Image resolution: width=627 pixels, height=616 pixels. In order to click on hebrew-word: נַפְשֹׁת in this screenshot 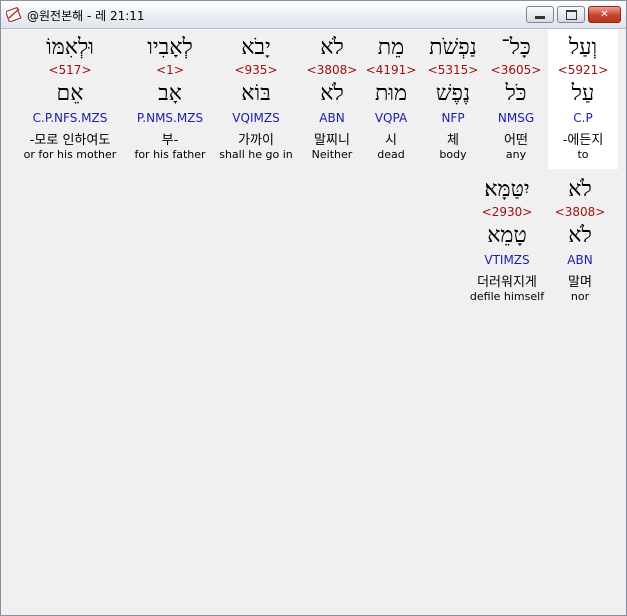, I will do `click(453, 47)`.